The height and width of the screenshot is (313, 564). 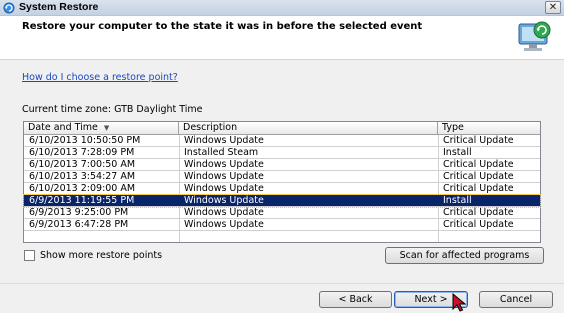 I want to click on cell-date: 6/10/2013 3:54:27 AM, so click(x=82, y=176).